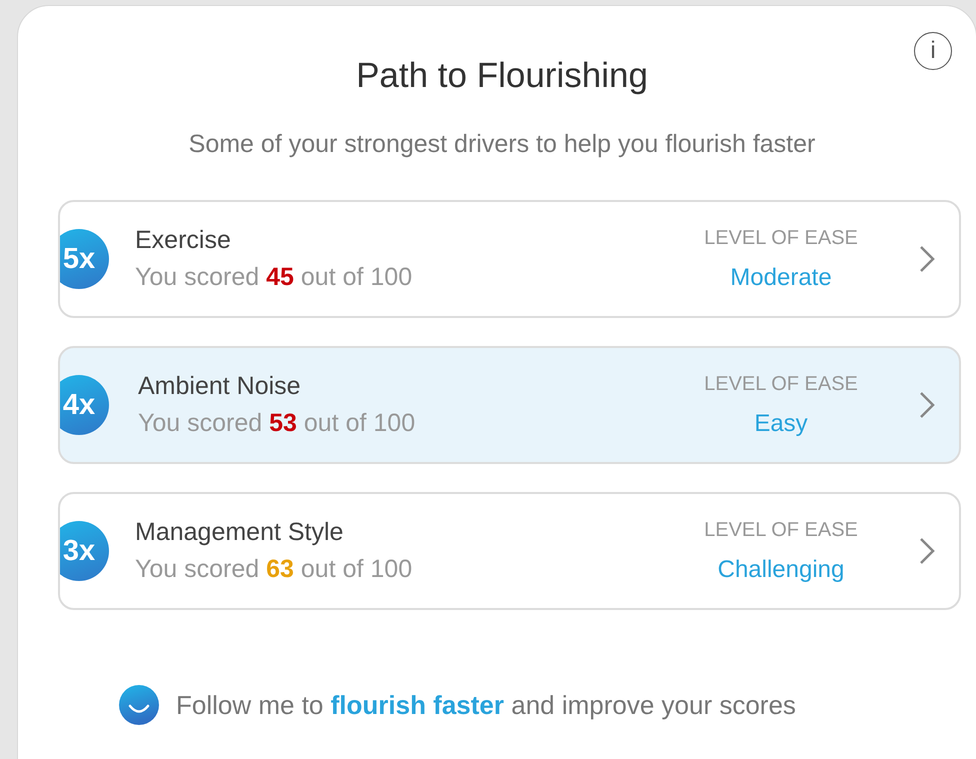 The height and width of the screenshot is (759, 976). I want to click on driver-row: 4x Ambient Noise You scored 53 out of 100 LEVEL OF EASE Easy, so click(509, 405).